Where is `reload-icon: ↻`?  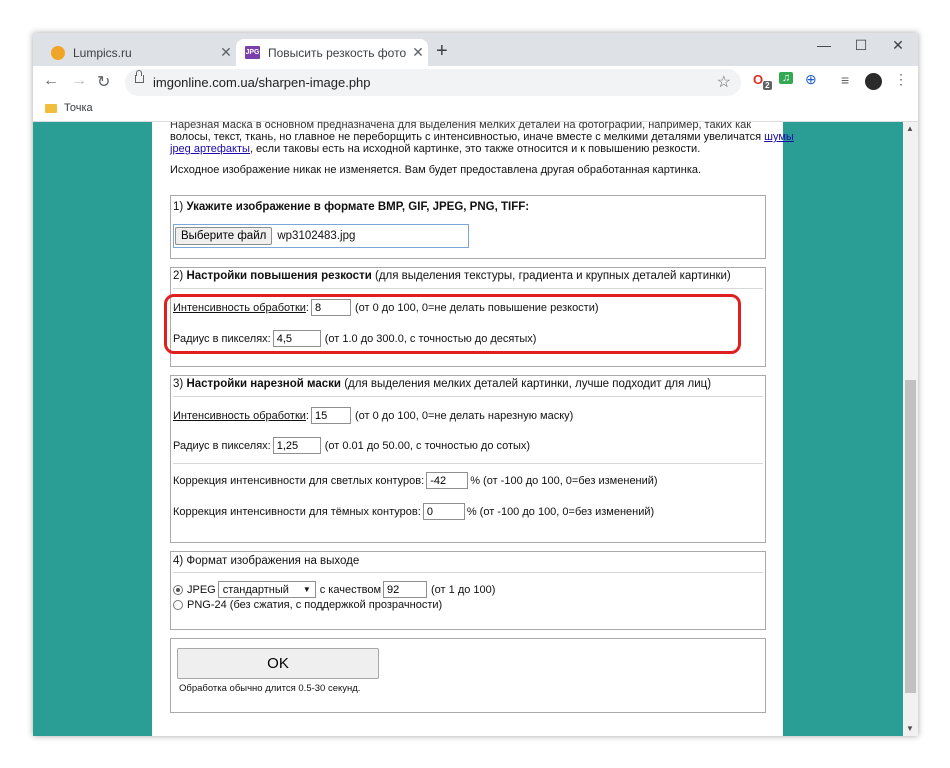 reload-icon: ↻ is located at coordinates (103, 82).